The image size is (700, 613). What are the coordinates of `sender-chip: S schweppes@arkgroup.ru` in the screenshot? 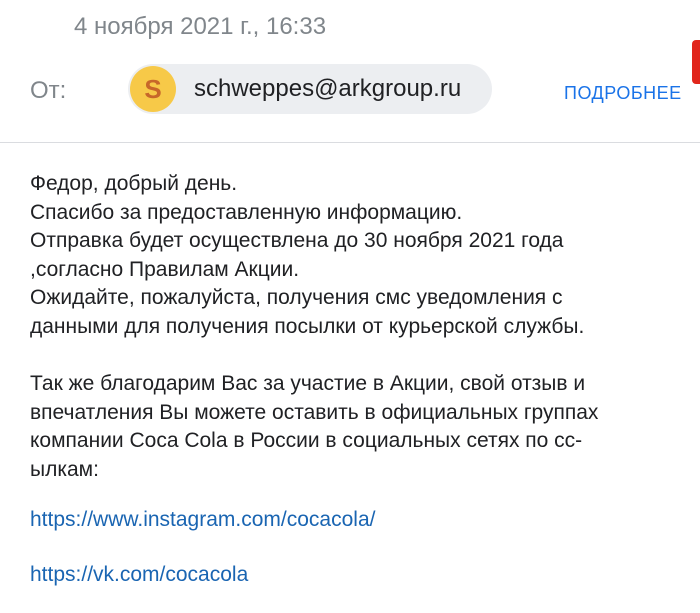 It's located at (310, 89).